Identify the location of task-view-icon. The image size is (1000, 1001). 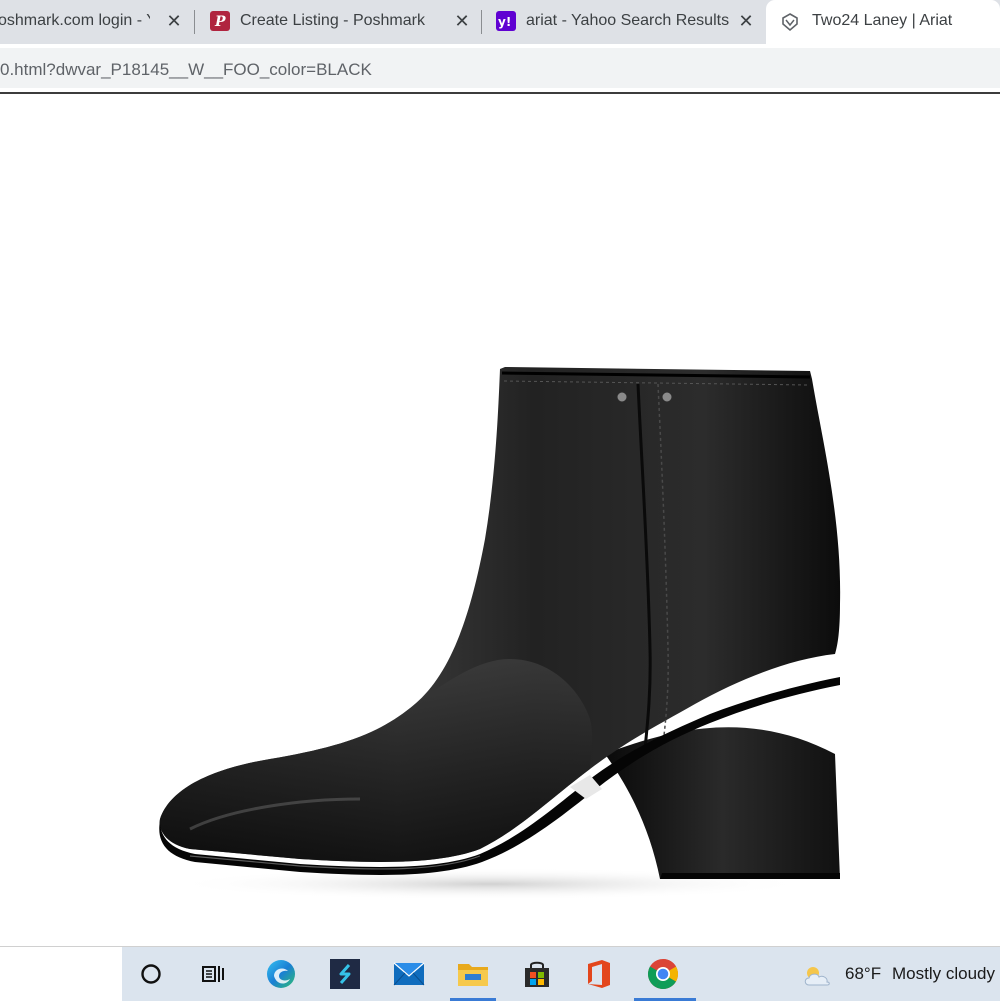
(213, 974).